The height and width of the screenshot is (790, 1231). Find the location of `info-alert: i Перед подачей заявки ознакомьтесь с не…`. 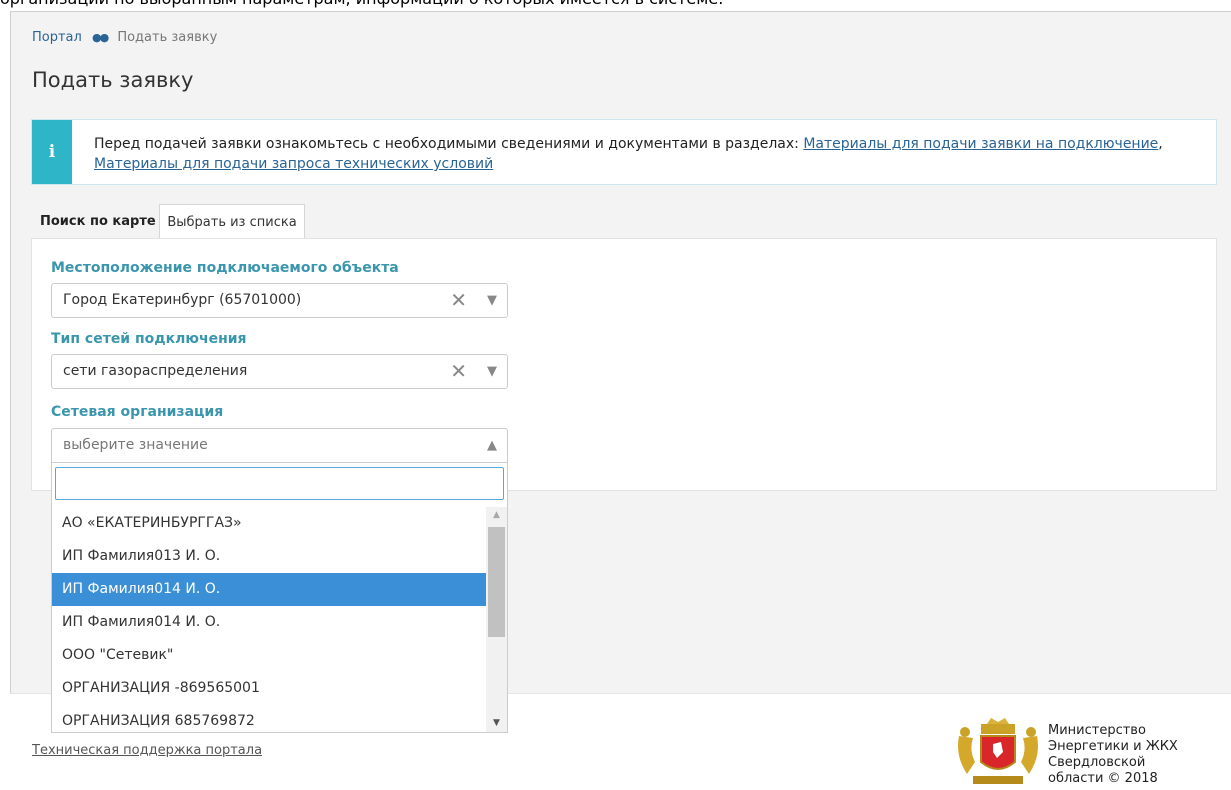

info-alert: i Перед подачей заявки ознакомьтесь с не… is located at coordinates (624, 152).